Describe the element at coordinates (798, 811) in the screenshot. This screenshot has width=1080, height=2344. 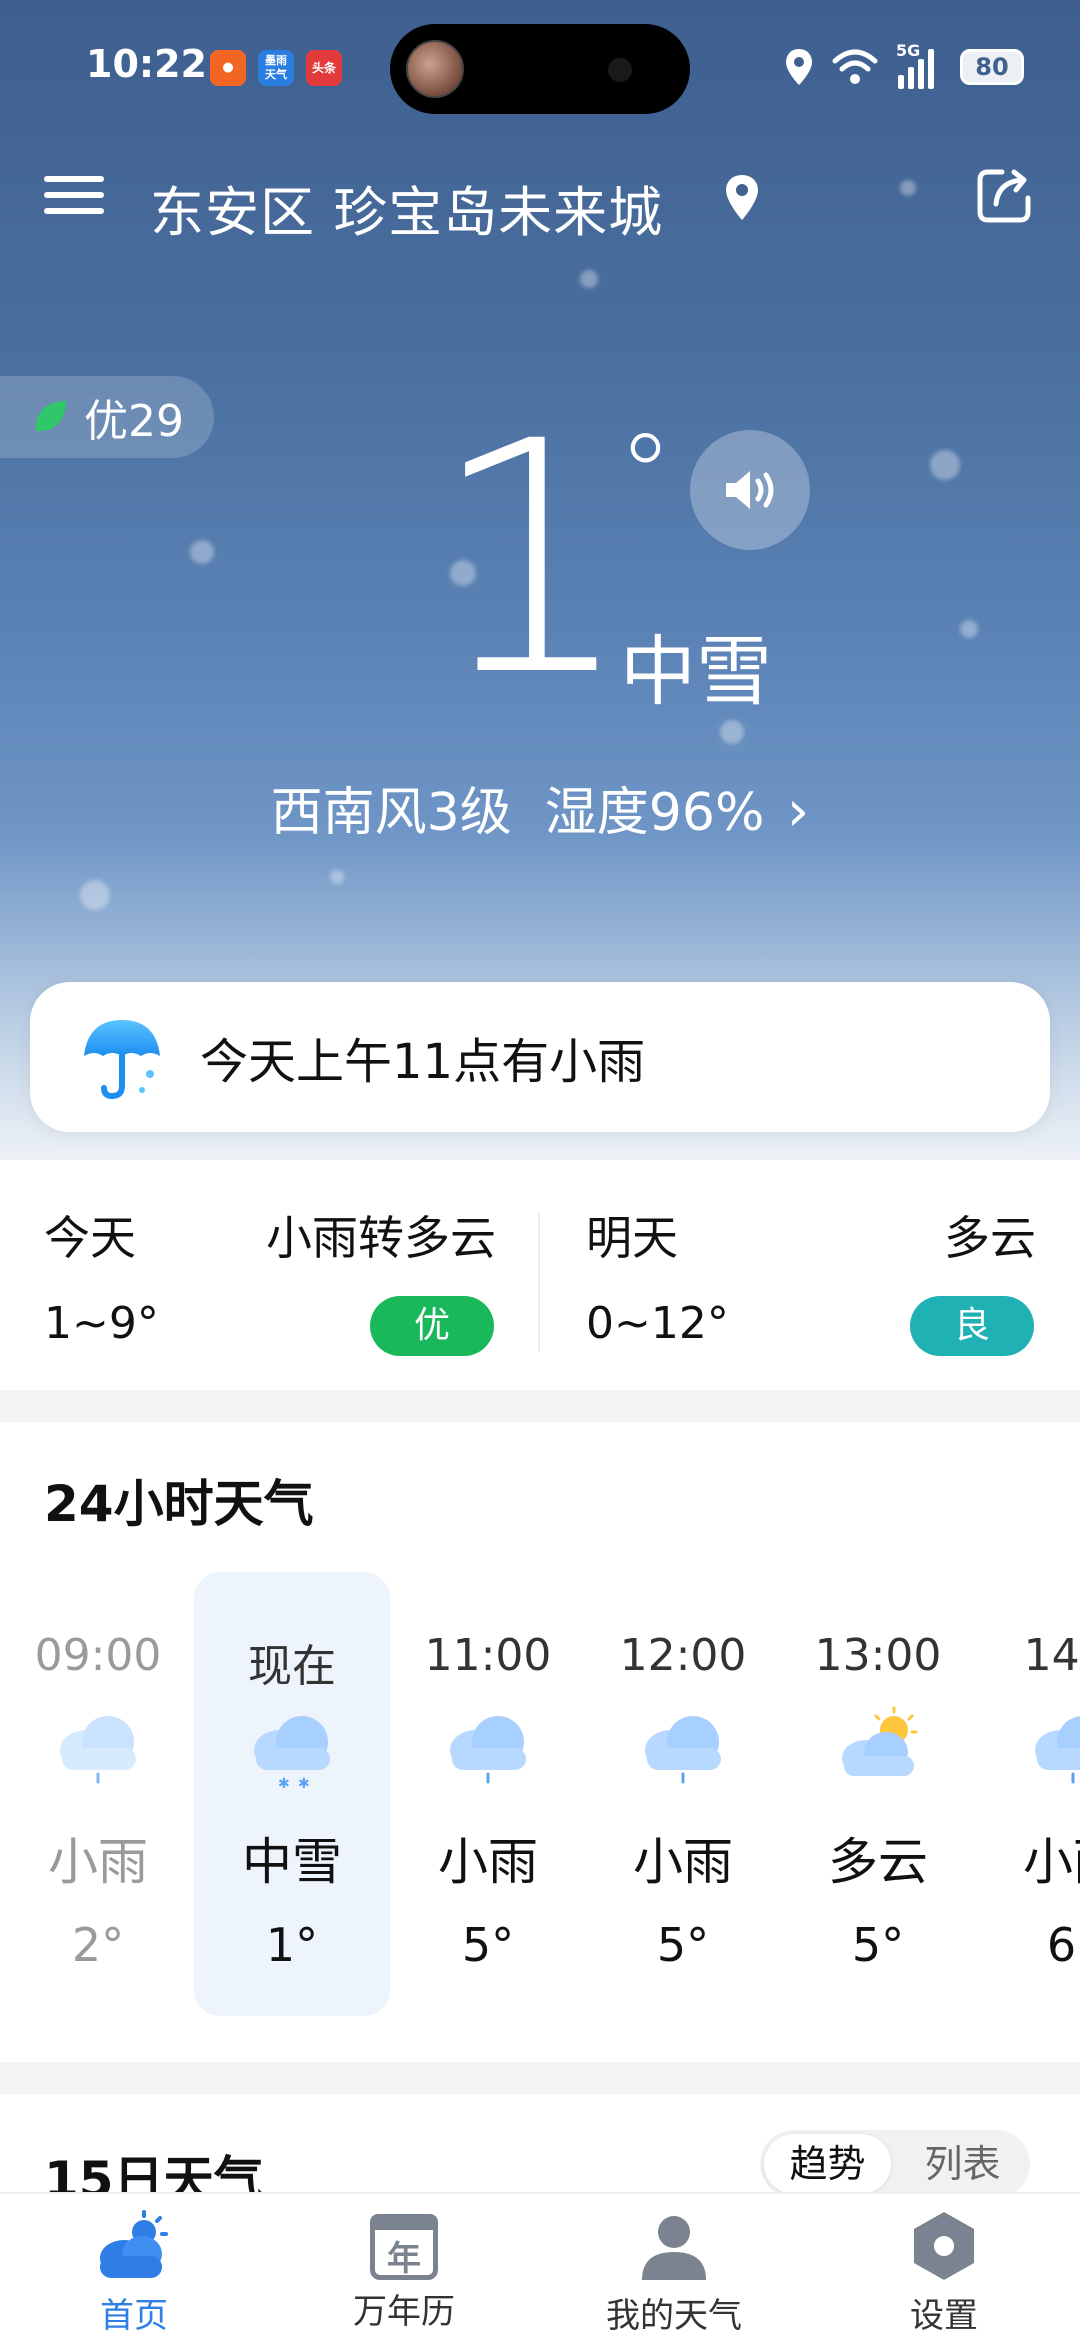
I see `chevron-right-icon: ›` at that location.